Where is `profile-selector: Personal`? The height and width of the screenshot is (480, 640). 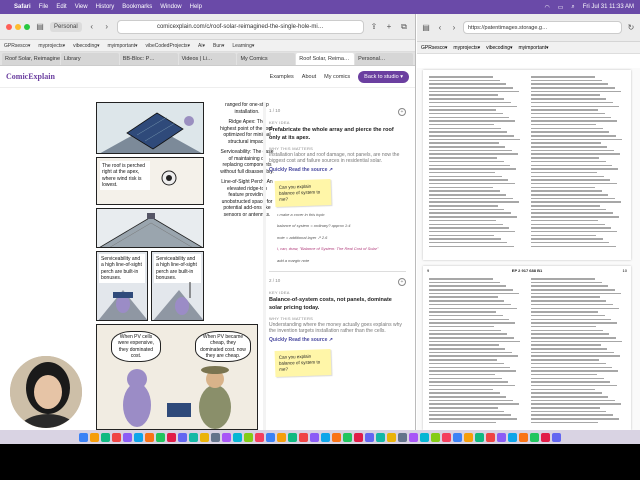
profile-selector: Personal is located at coordinates (66, 26).